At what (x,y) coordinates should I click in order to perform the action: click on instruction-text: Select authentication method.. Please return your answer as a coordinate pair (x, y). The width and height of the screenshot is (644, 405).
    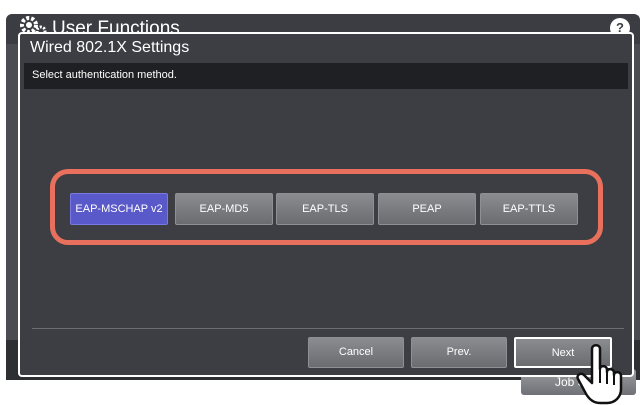
    Looking at the image, I should click on (104, 75).